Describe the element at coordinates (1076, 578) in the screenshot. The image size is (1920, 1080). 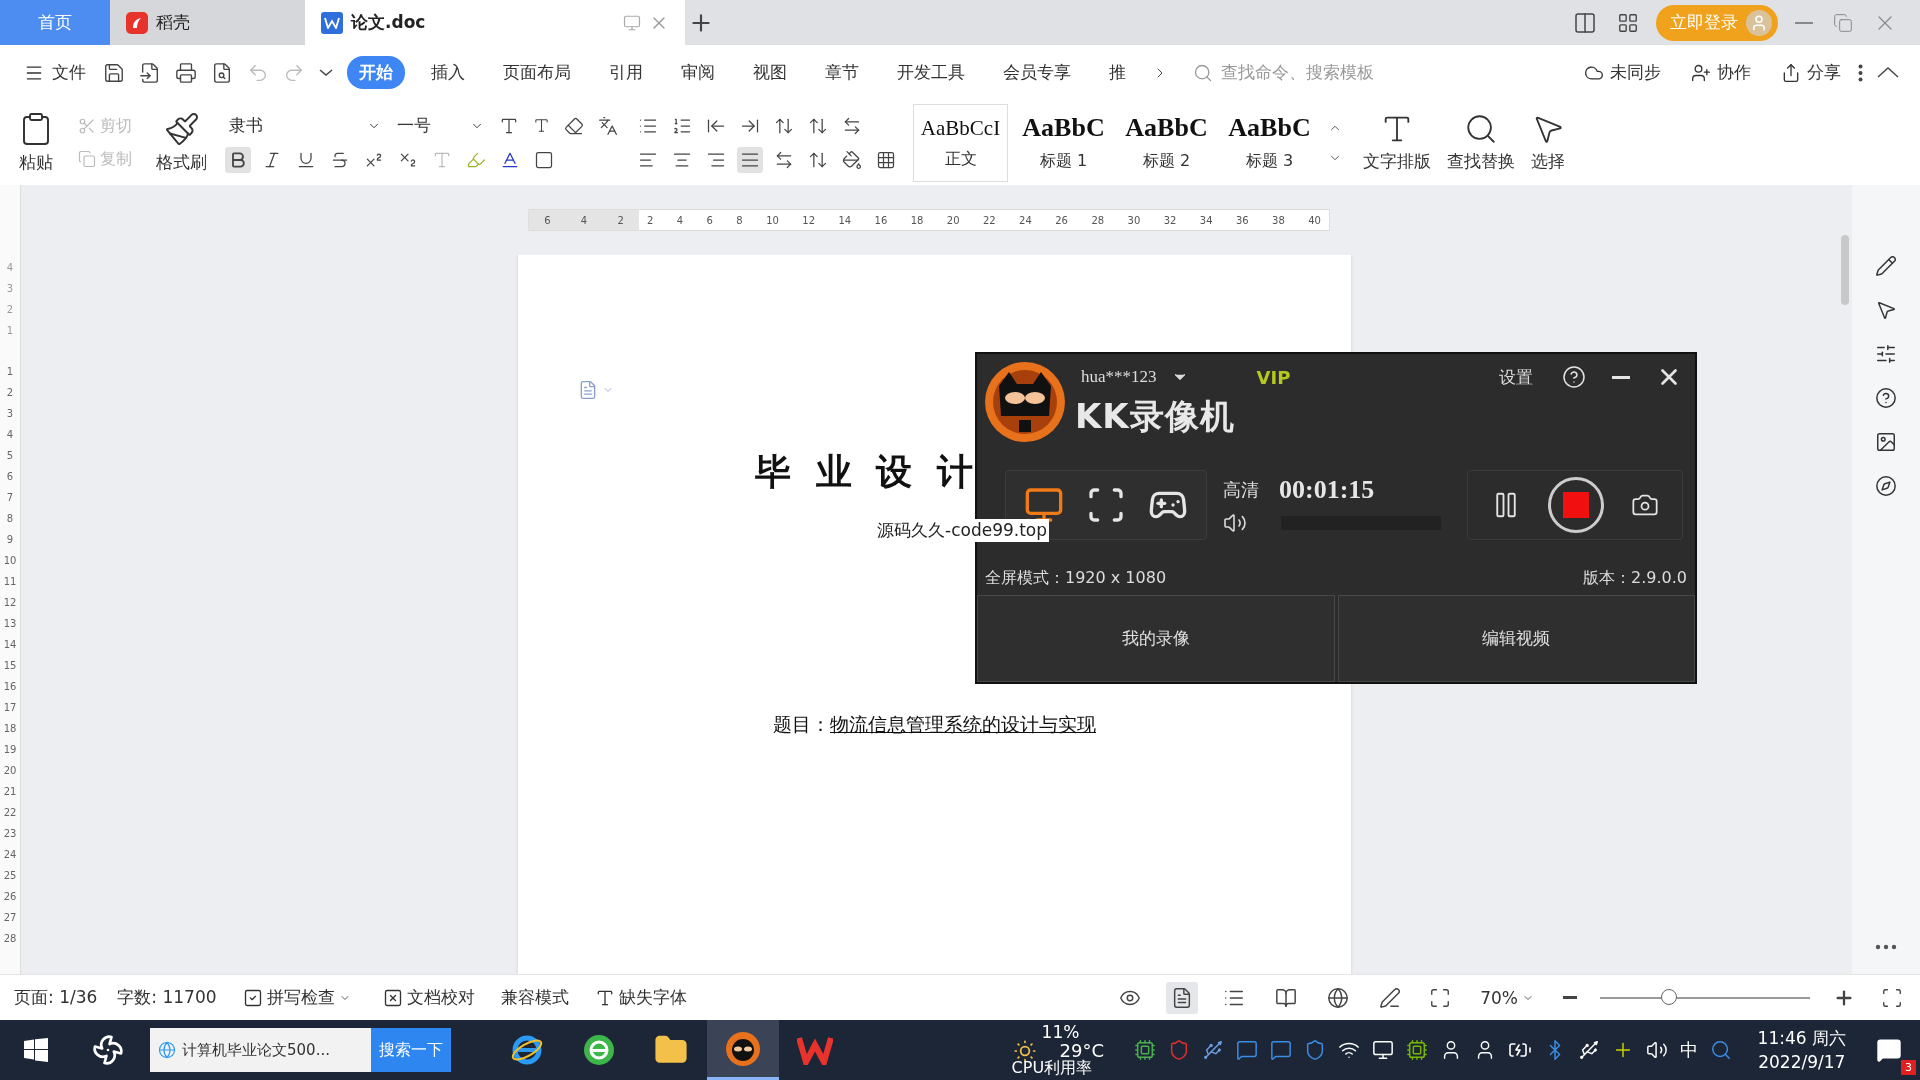
I see `mode-info: 全屏模式：1920 x 1080` at that location.